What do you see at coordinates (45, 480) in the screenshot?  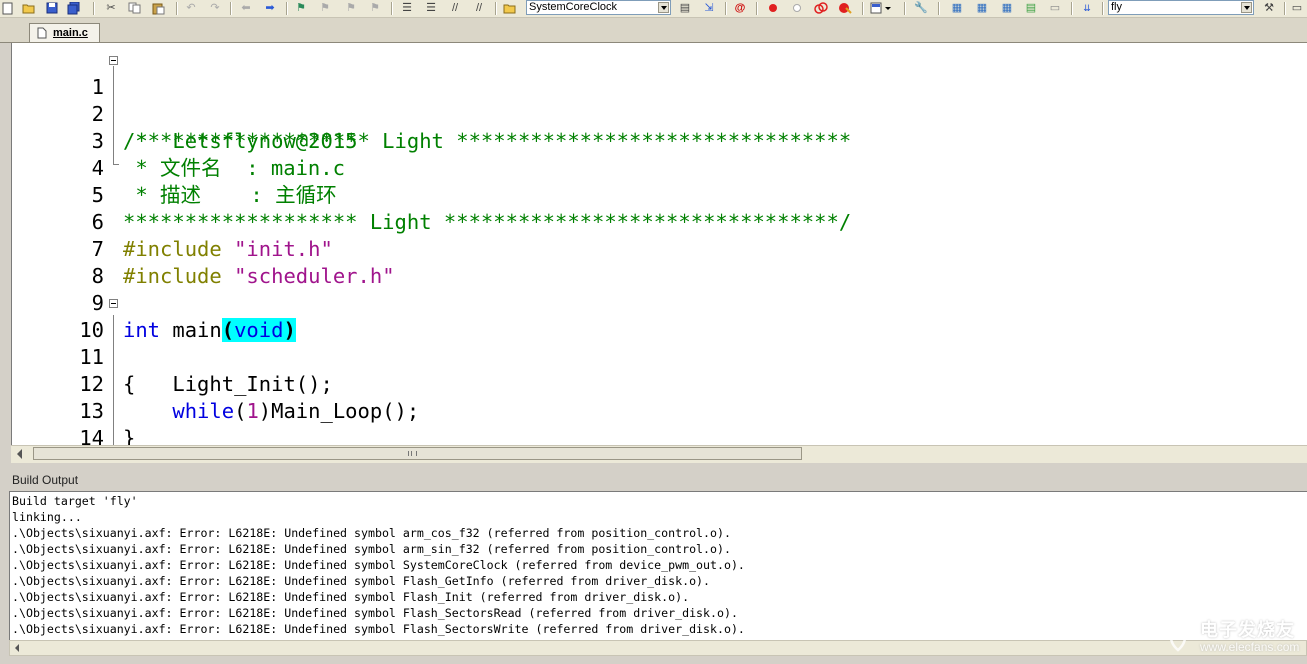 I see `build-output-title: Build Output` at bounding box center [45, 480].